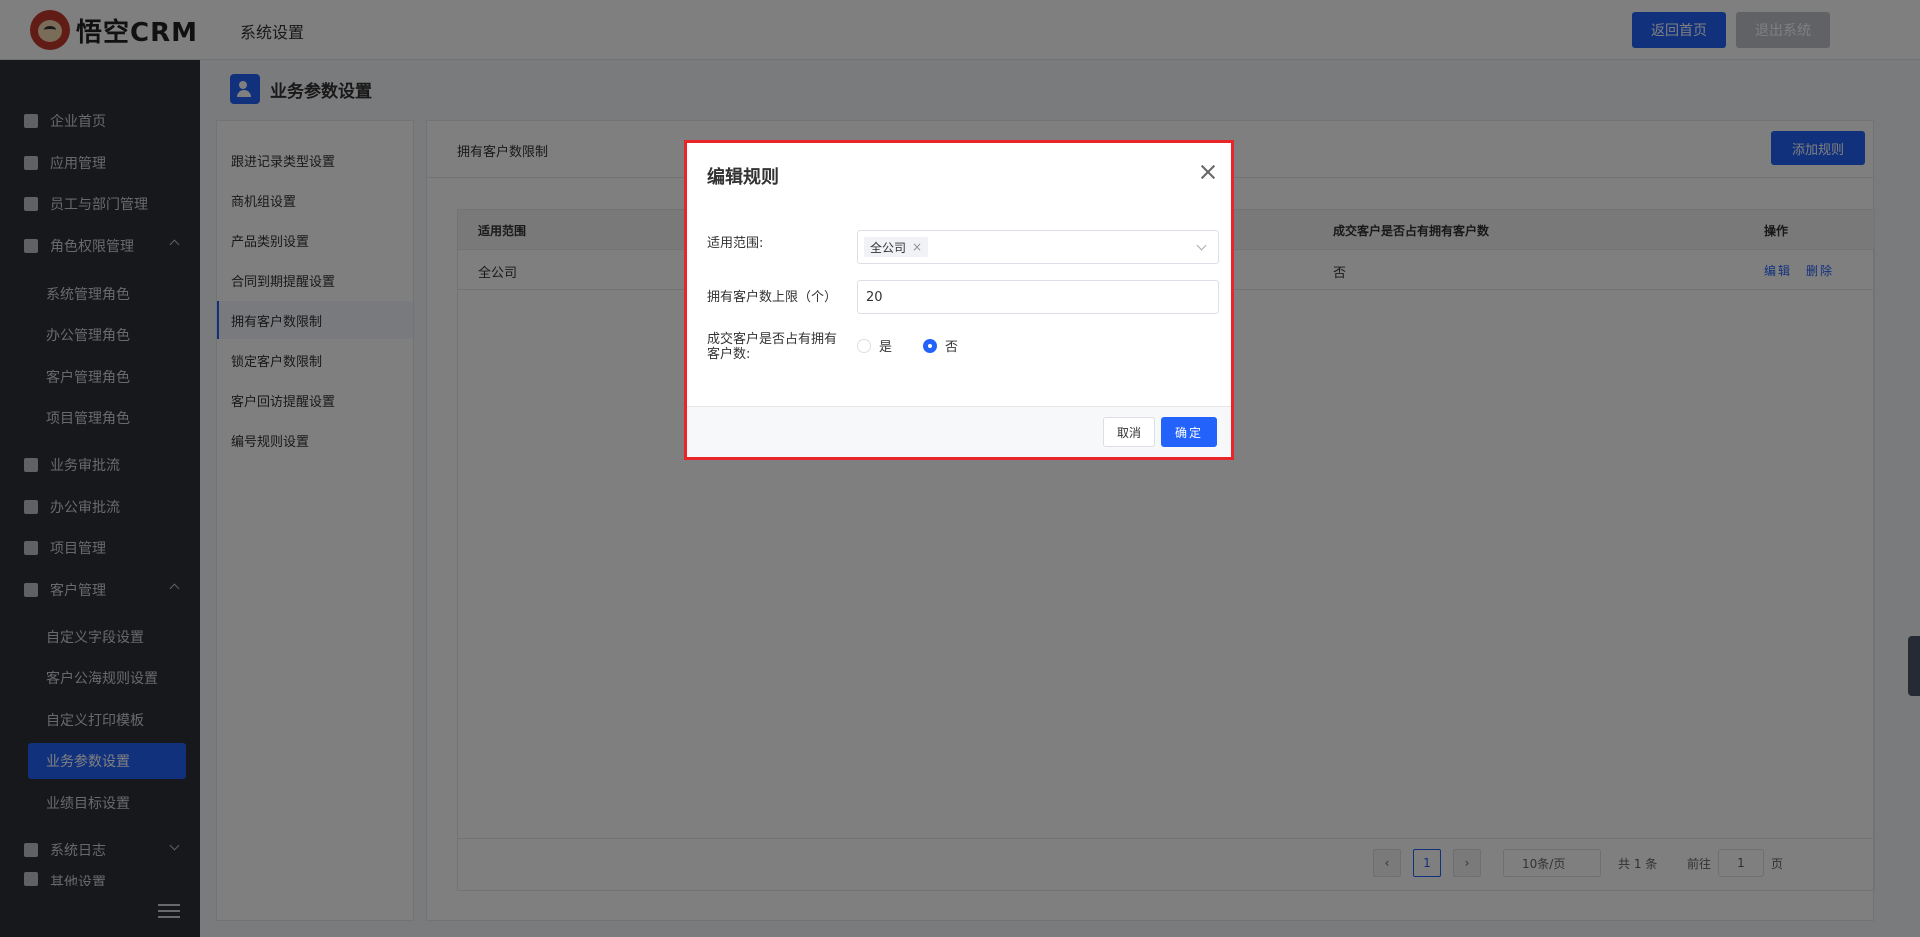 This screenshot has width=1920, height=937. Describe the element at coordinates (1038, 297) in the screenshot. I see `limit-input` at that location.